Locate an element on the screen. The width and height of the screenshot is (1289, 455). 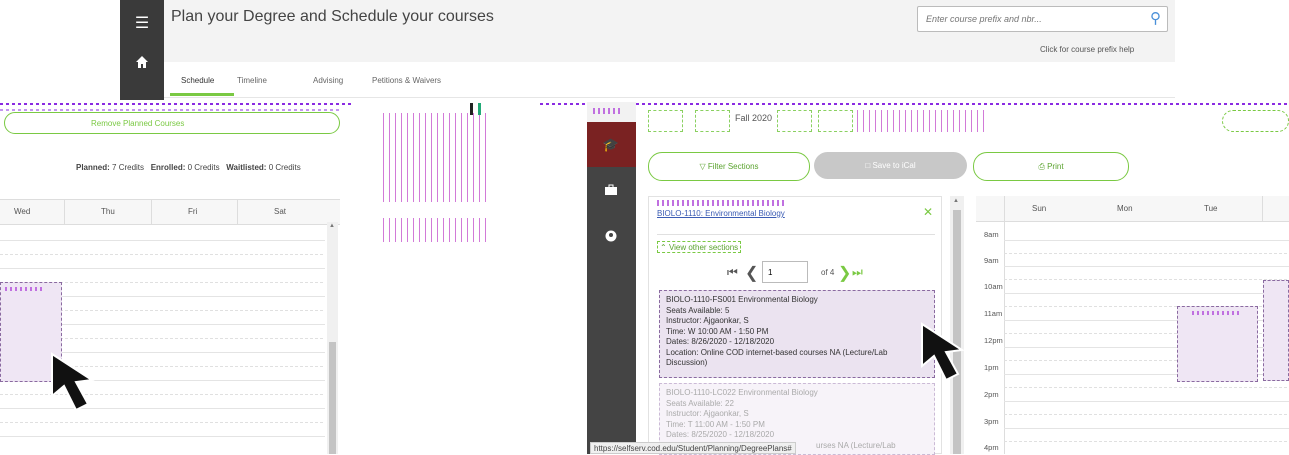
first-term-button is located at coordinates (665, 121).